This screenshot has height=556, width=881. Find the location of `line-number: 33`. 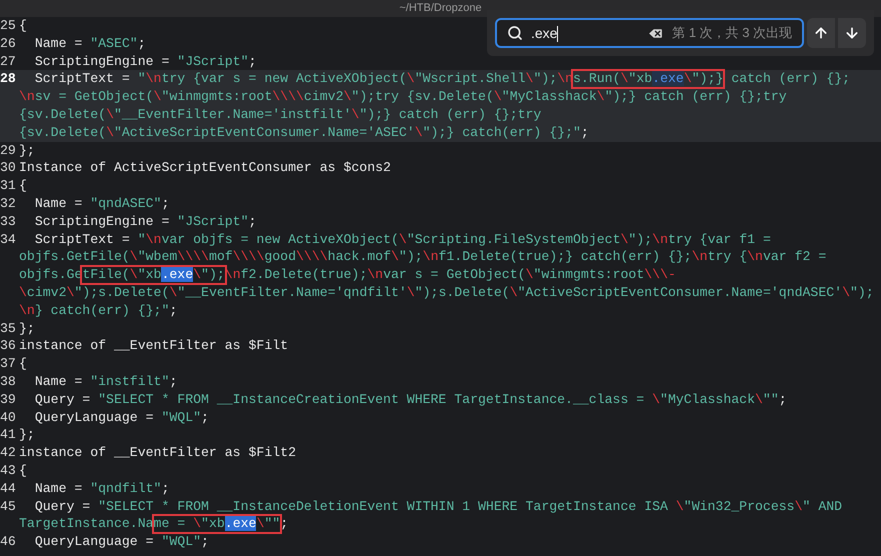

line-number: 33 is located at coordinates (8, 221).